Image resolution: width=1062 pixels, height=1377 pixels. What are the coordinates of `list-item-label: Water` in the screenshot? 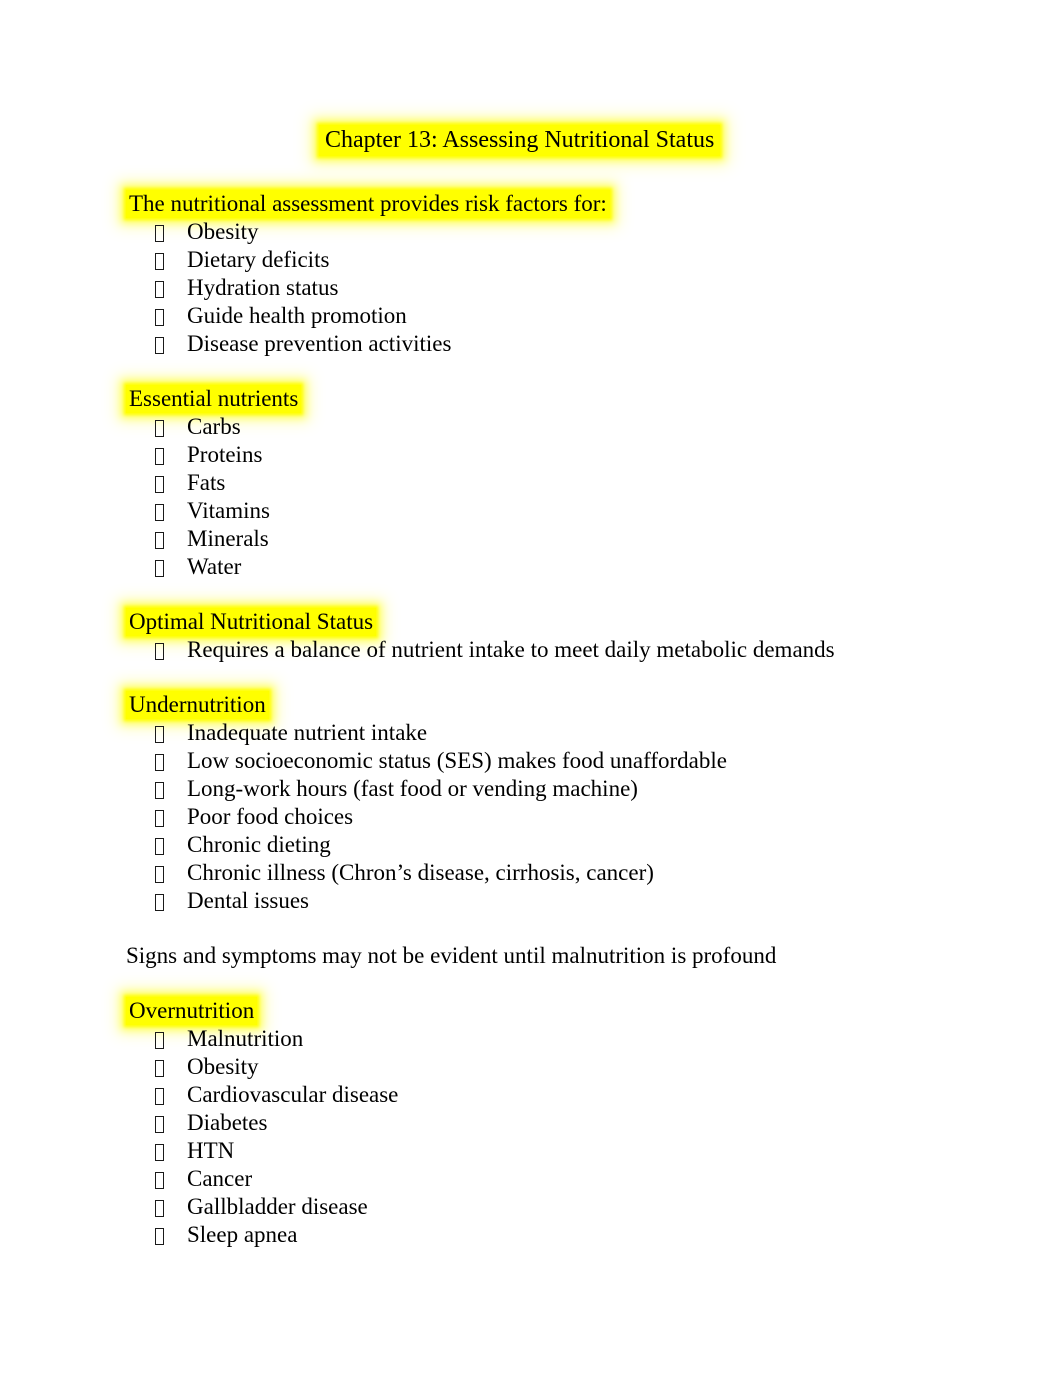 It's located at (214, 566).